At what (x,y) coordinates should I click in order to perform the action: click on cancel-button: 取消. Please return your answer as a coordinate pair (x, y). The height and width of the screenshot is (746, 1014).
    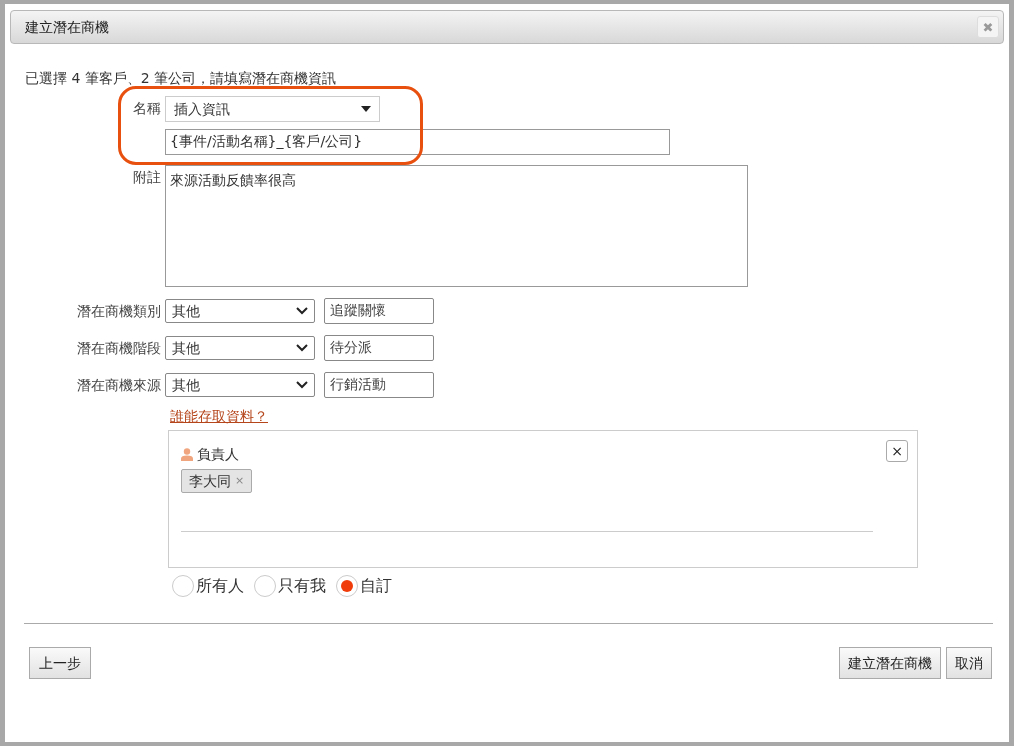
    Looking at the image, I should click on (969, 663).